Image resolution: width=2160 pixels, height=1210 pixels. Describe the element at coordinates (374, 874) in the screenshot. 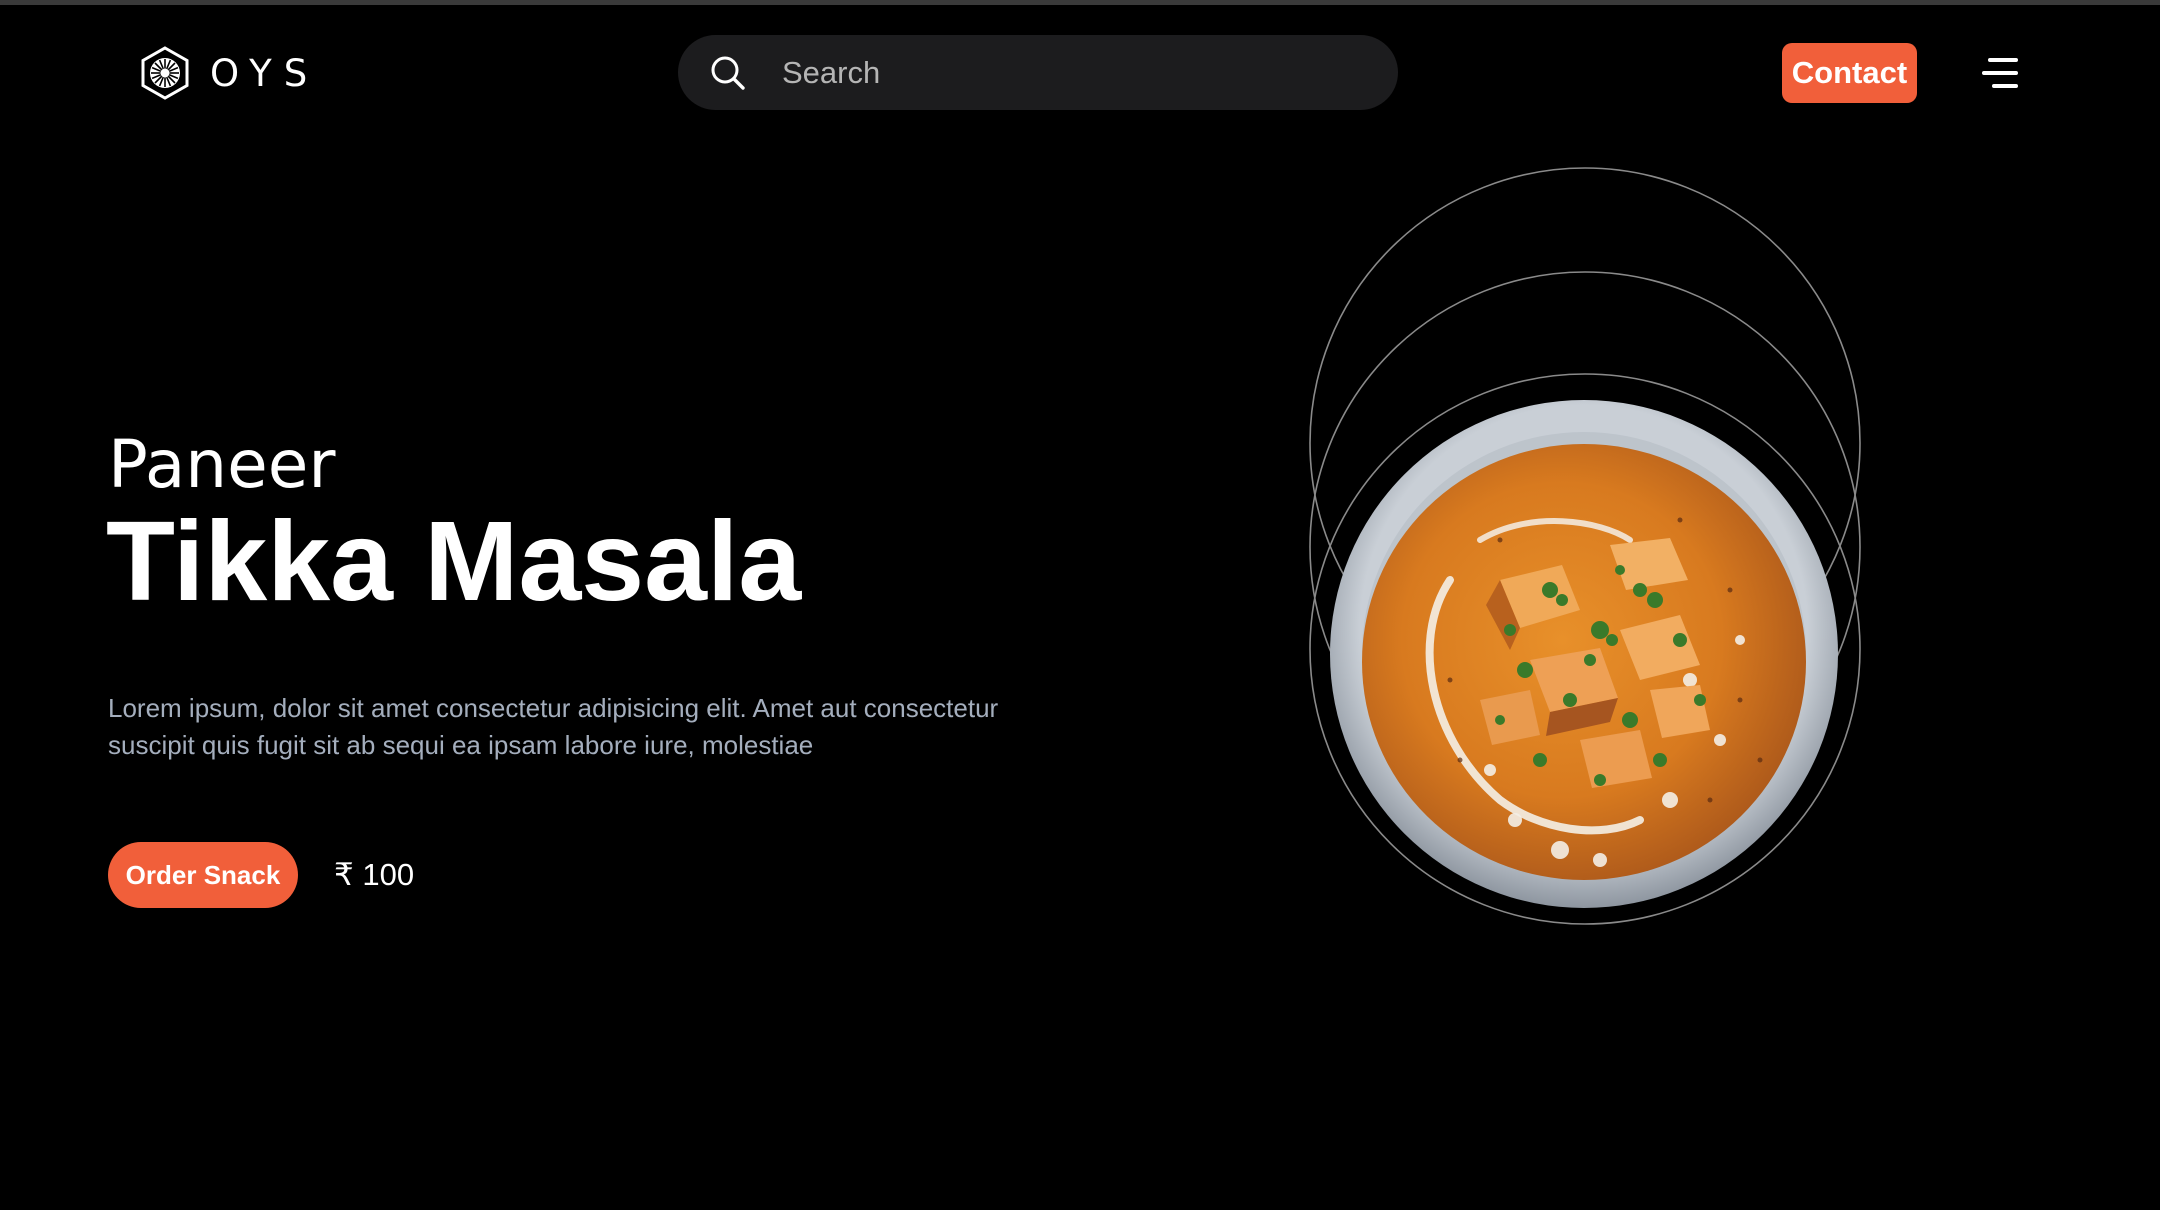

I see `price-label: ₹ 100` at that location.